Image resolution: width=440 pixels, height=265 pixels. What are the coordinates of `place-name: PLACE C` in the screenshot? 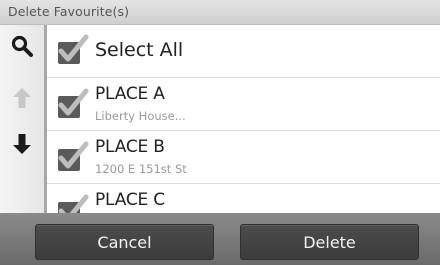 It's located at (130, 200).